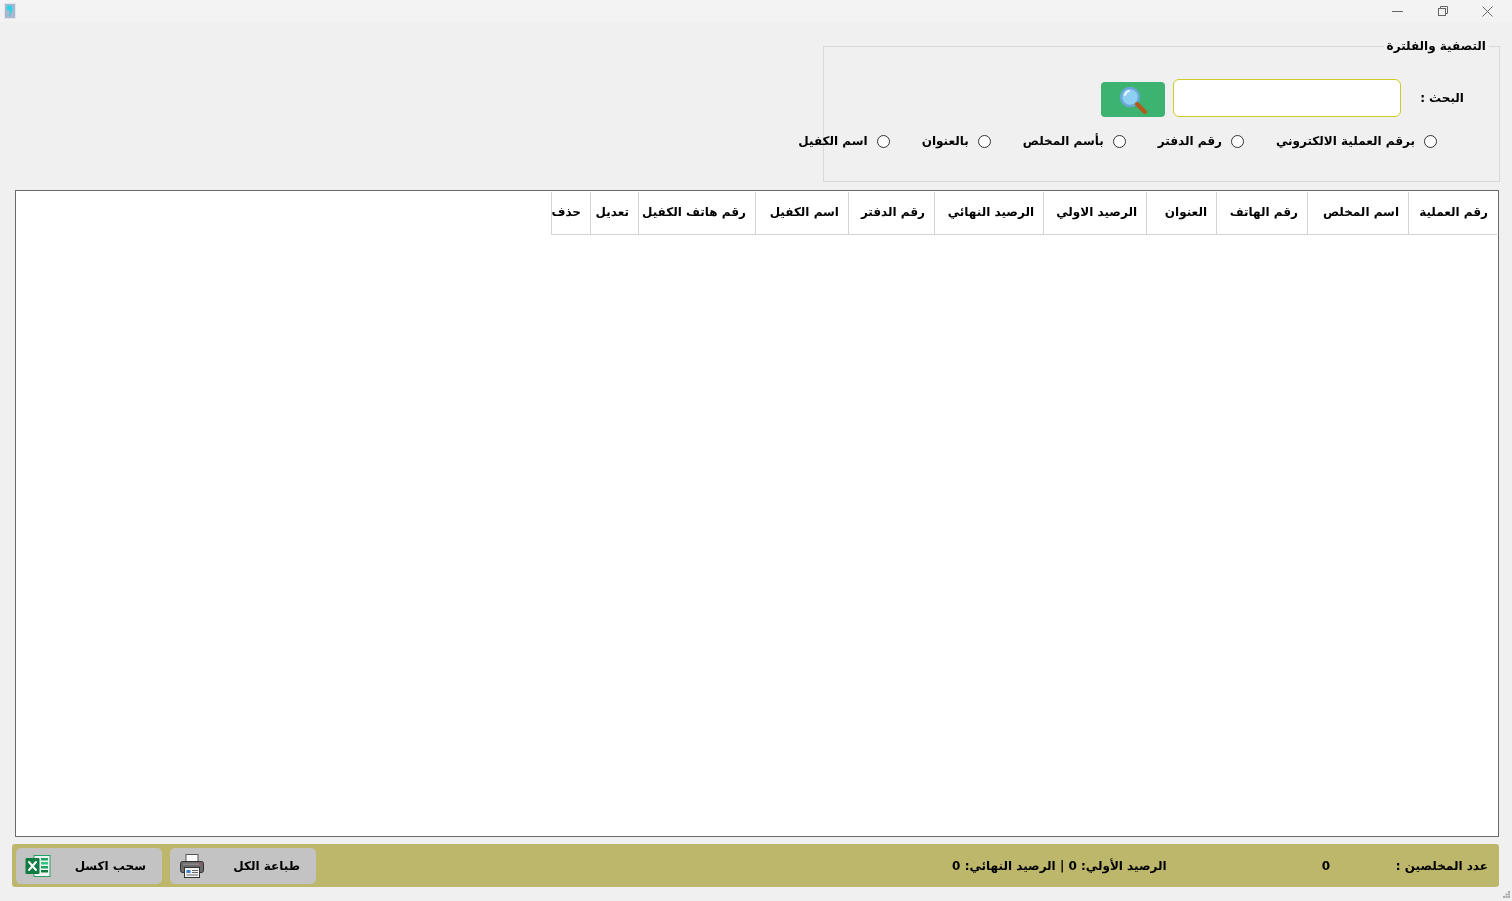  Describe the element at coordinates (1487, 11) in the screenshot. I see `close-icon` at that location.